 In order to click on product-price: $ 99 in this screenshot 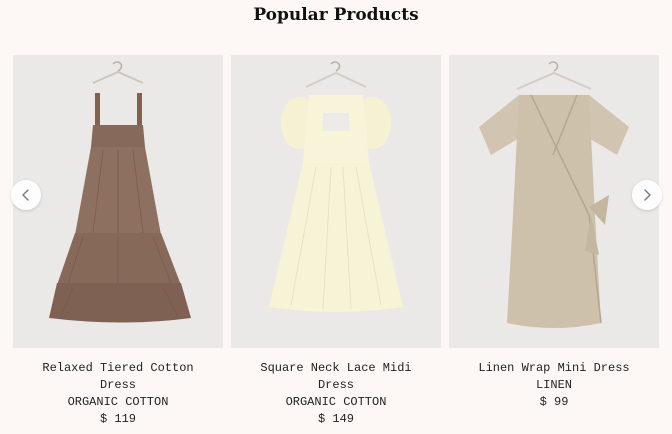, I will do `click(554, 402)`.